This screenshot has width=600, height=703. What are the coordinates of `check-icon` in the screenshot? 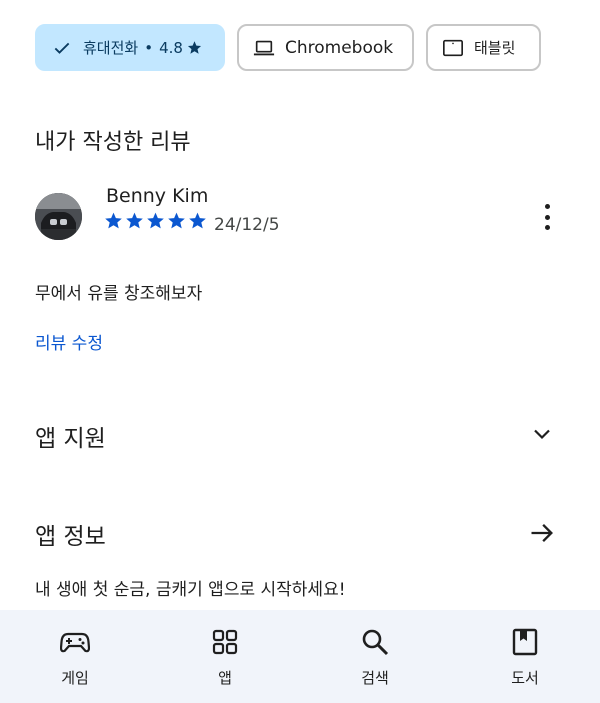 It's located at (62, 48).